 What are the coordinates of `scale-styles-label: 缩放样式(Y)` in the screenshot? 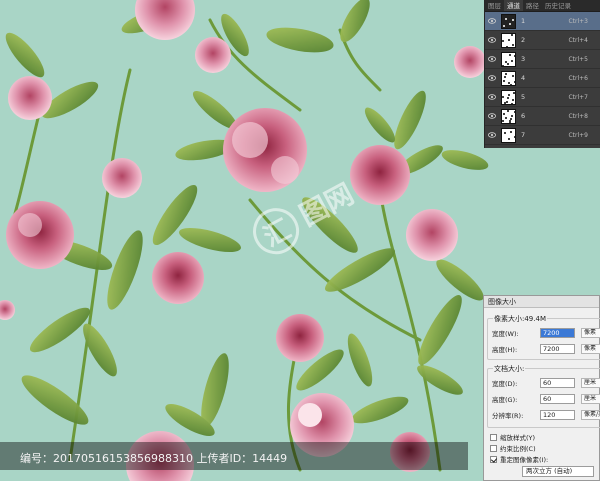 It's located at (518, 438).